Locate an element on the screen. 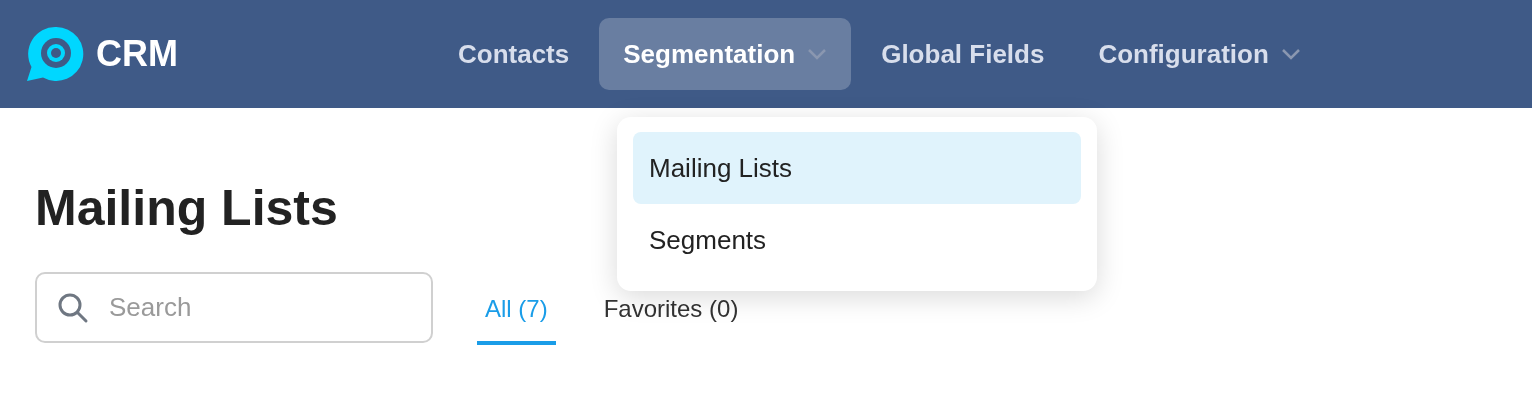 The height and width of the screenshot is (404, 1532). nav-item: Configuration is located at coordinates (1199, 54).